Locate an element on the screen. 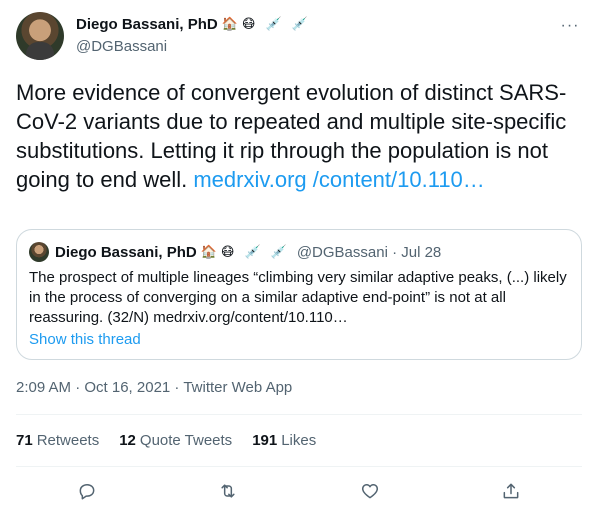 Image resolution: width=598 pixels, height=515 pixels. reply-icon is located at coordinates (87, 491).